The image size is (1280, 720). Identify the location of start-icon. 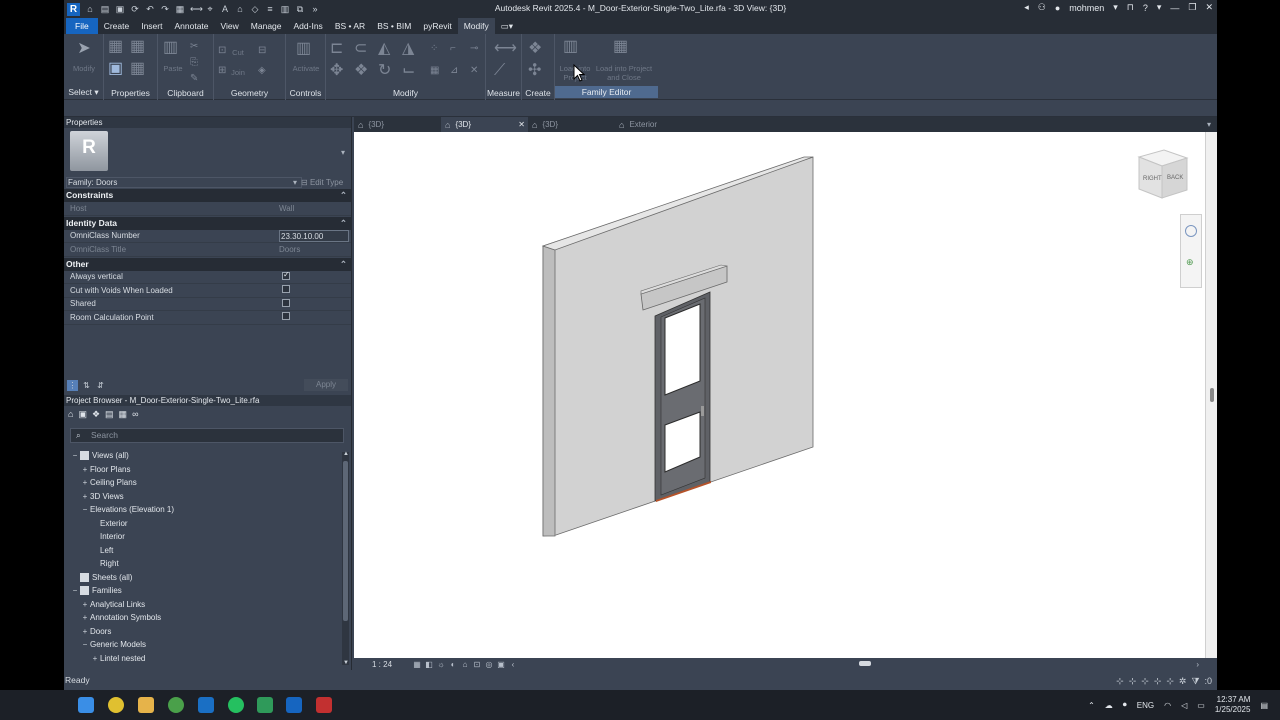
(86, 705).